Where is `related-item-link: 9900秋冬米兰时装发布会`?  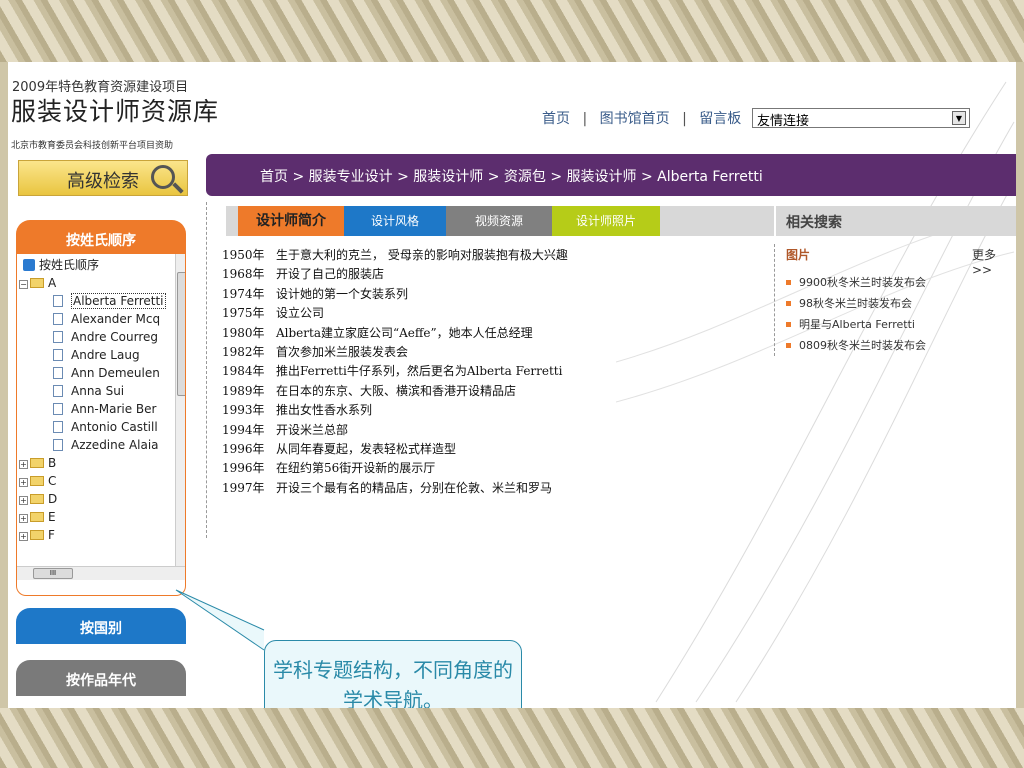
related-item-link: 9900秋冬米兰时装发布会 is located at coordinates (856, 282).